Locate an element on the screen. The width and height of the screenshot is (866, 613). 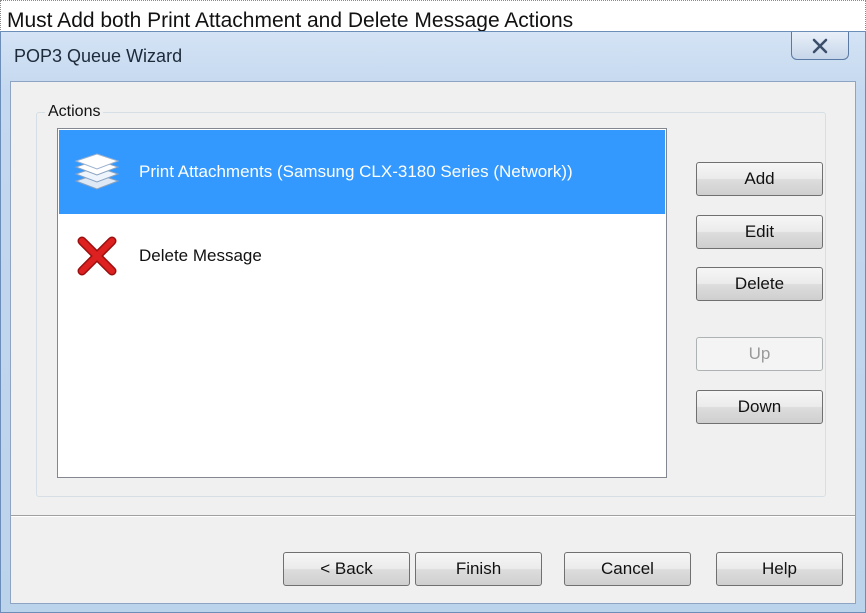
add-button: Add is located at coordinates (759, 179).